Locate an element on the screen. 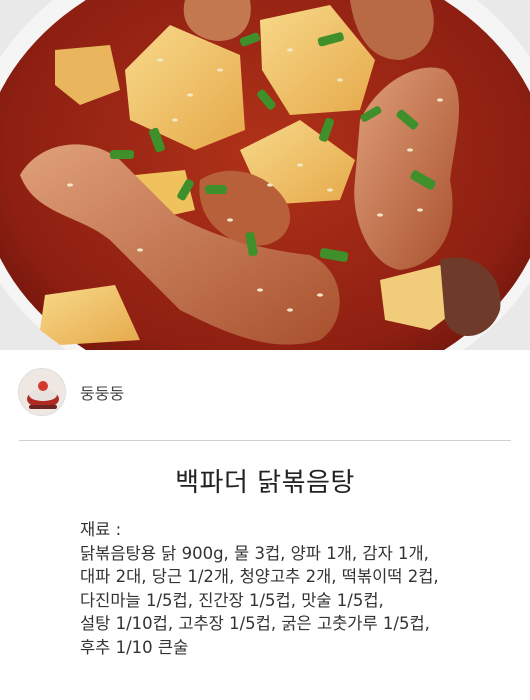 Image resolution: width=530 pixels, height=700 pixels. avatar is located at coordinates (42, 392).